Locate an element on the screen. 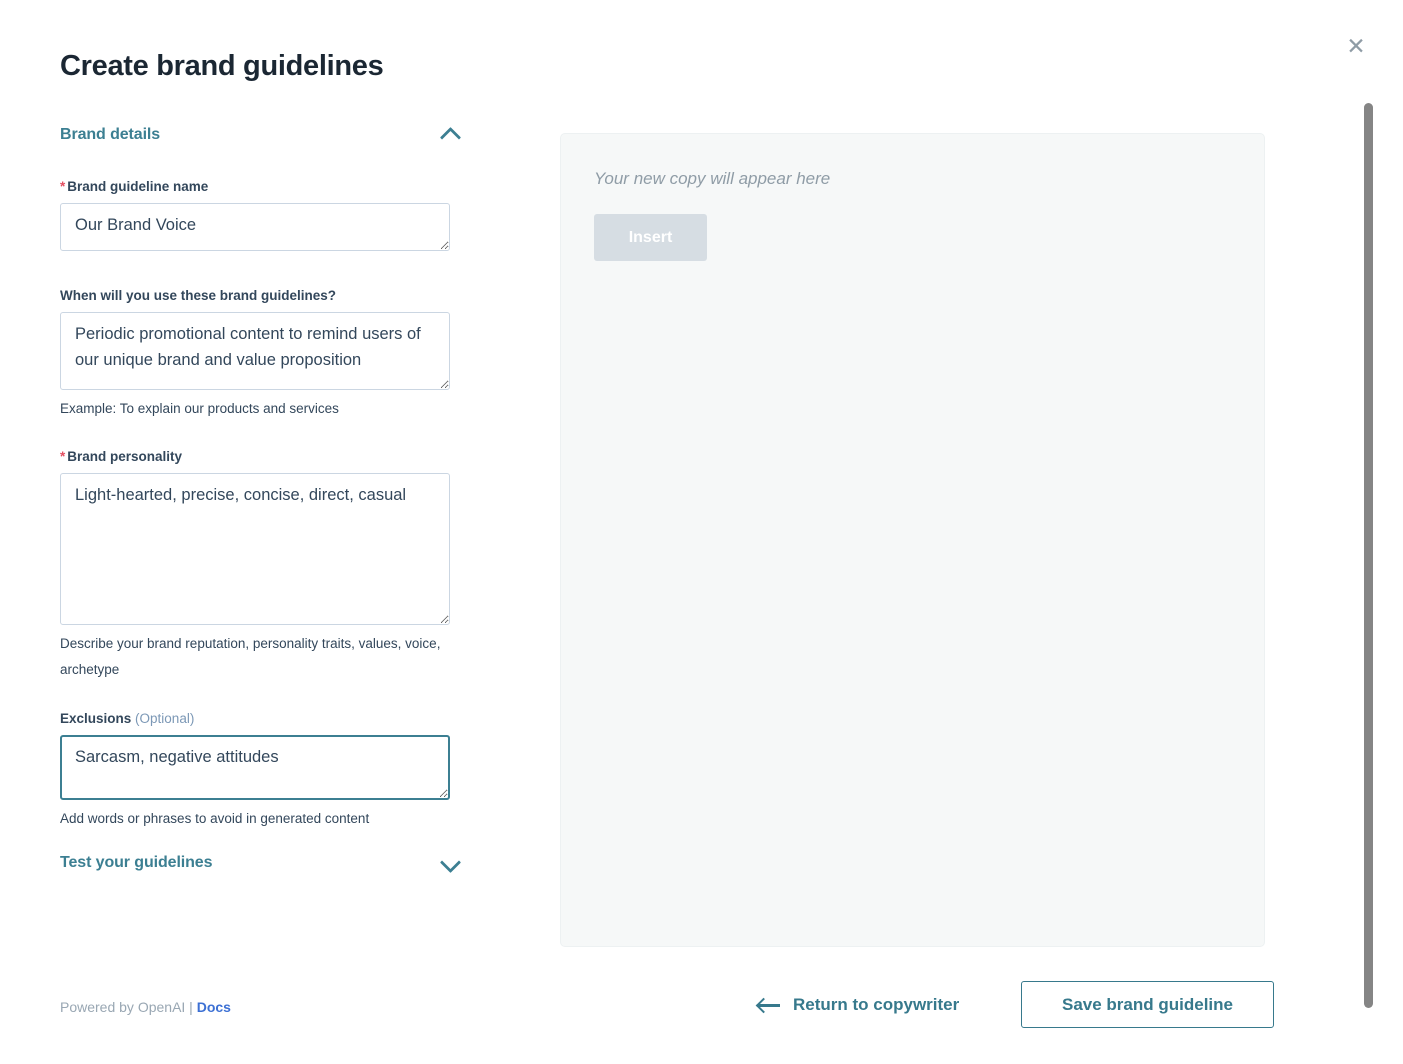 The image size is (1403, 1064). field-guideline-name: * Brand guideline name is located at coordinates (270, 214).